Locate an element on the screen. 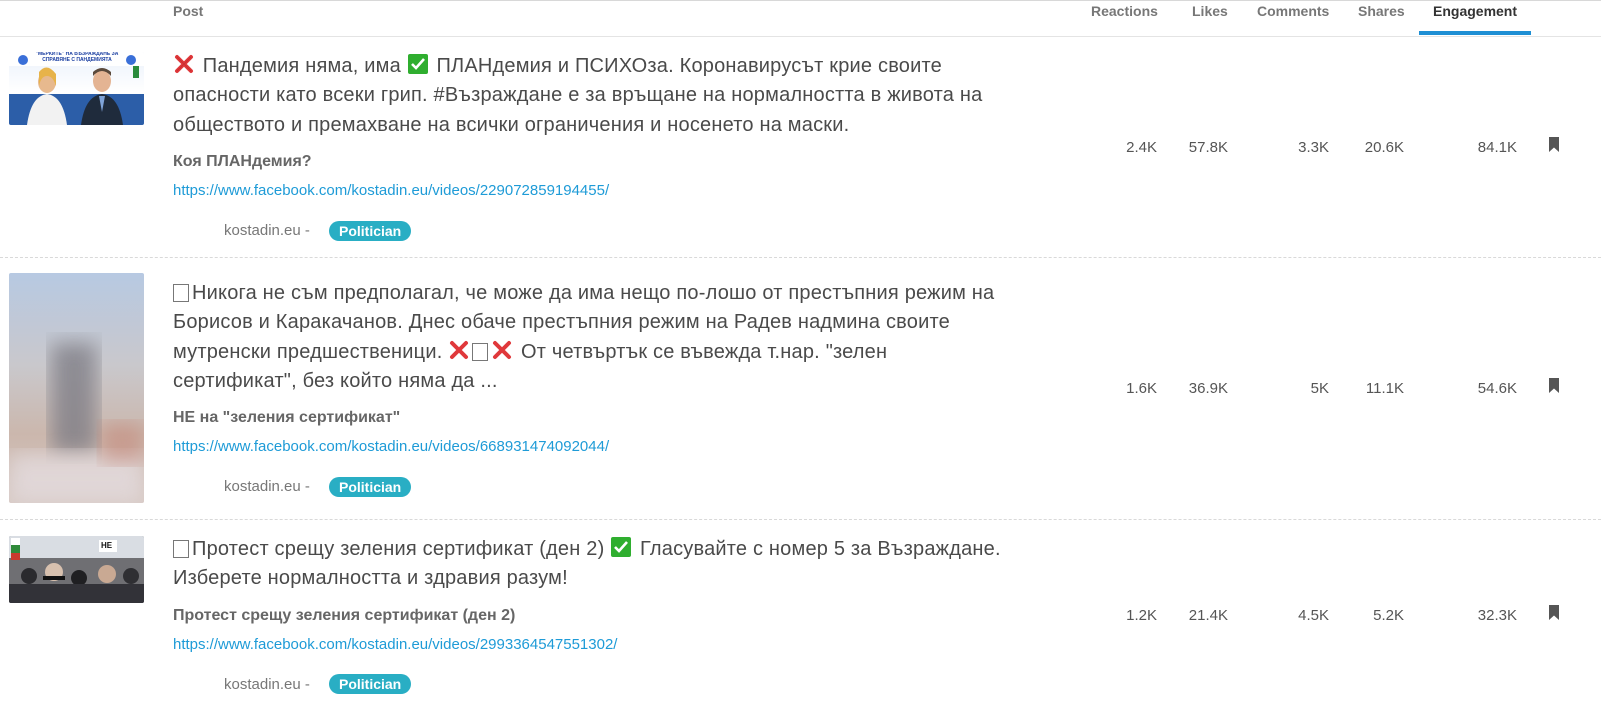 This screenshot has width=1601, height=721. engagement-value: 84.1K is located at coordinates (1497, 147).